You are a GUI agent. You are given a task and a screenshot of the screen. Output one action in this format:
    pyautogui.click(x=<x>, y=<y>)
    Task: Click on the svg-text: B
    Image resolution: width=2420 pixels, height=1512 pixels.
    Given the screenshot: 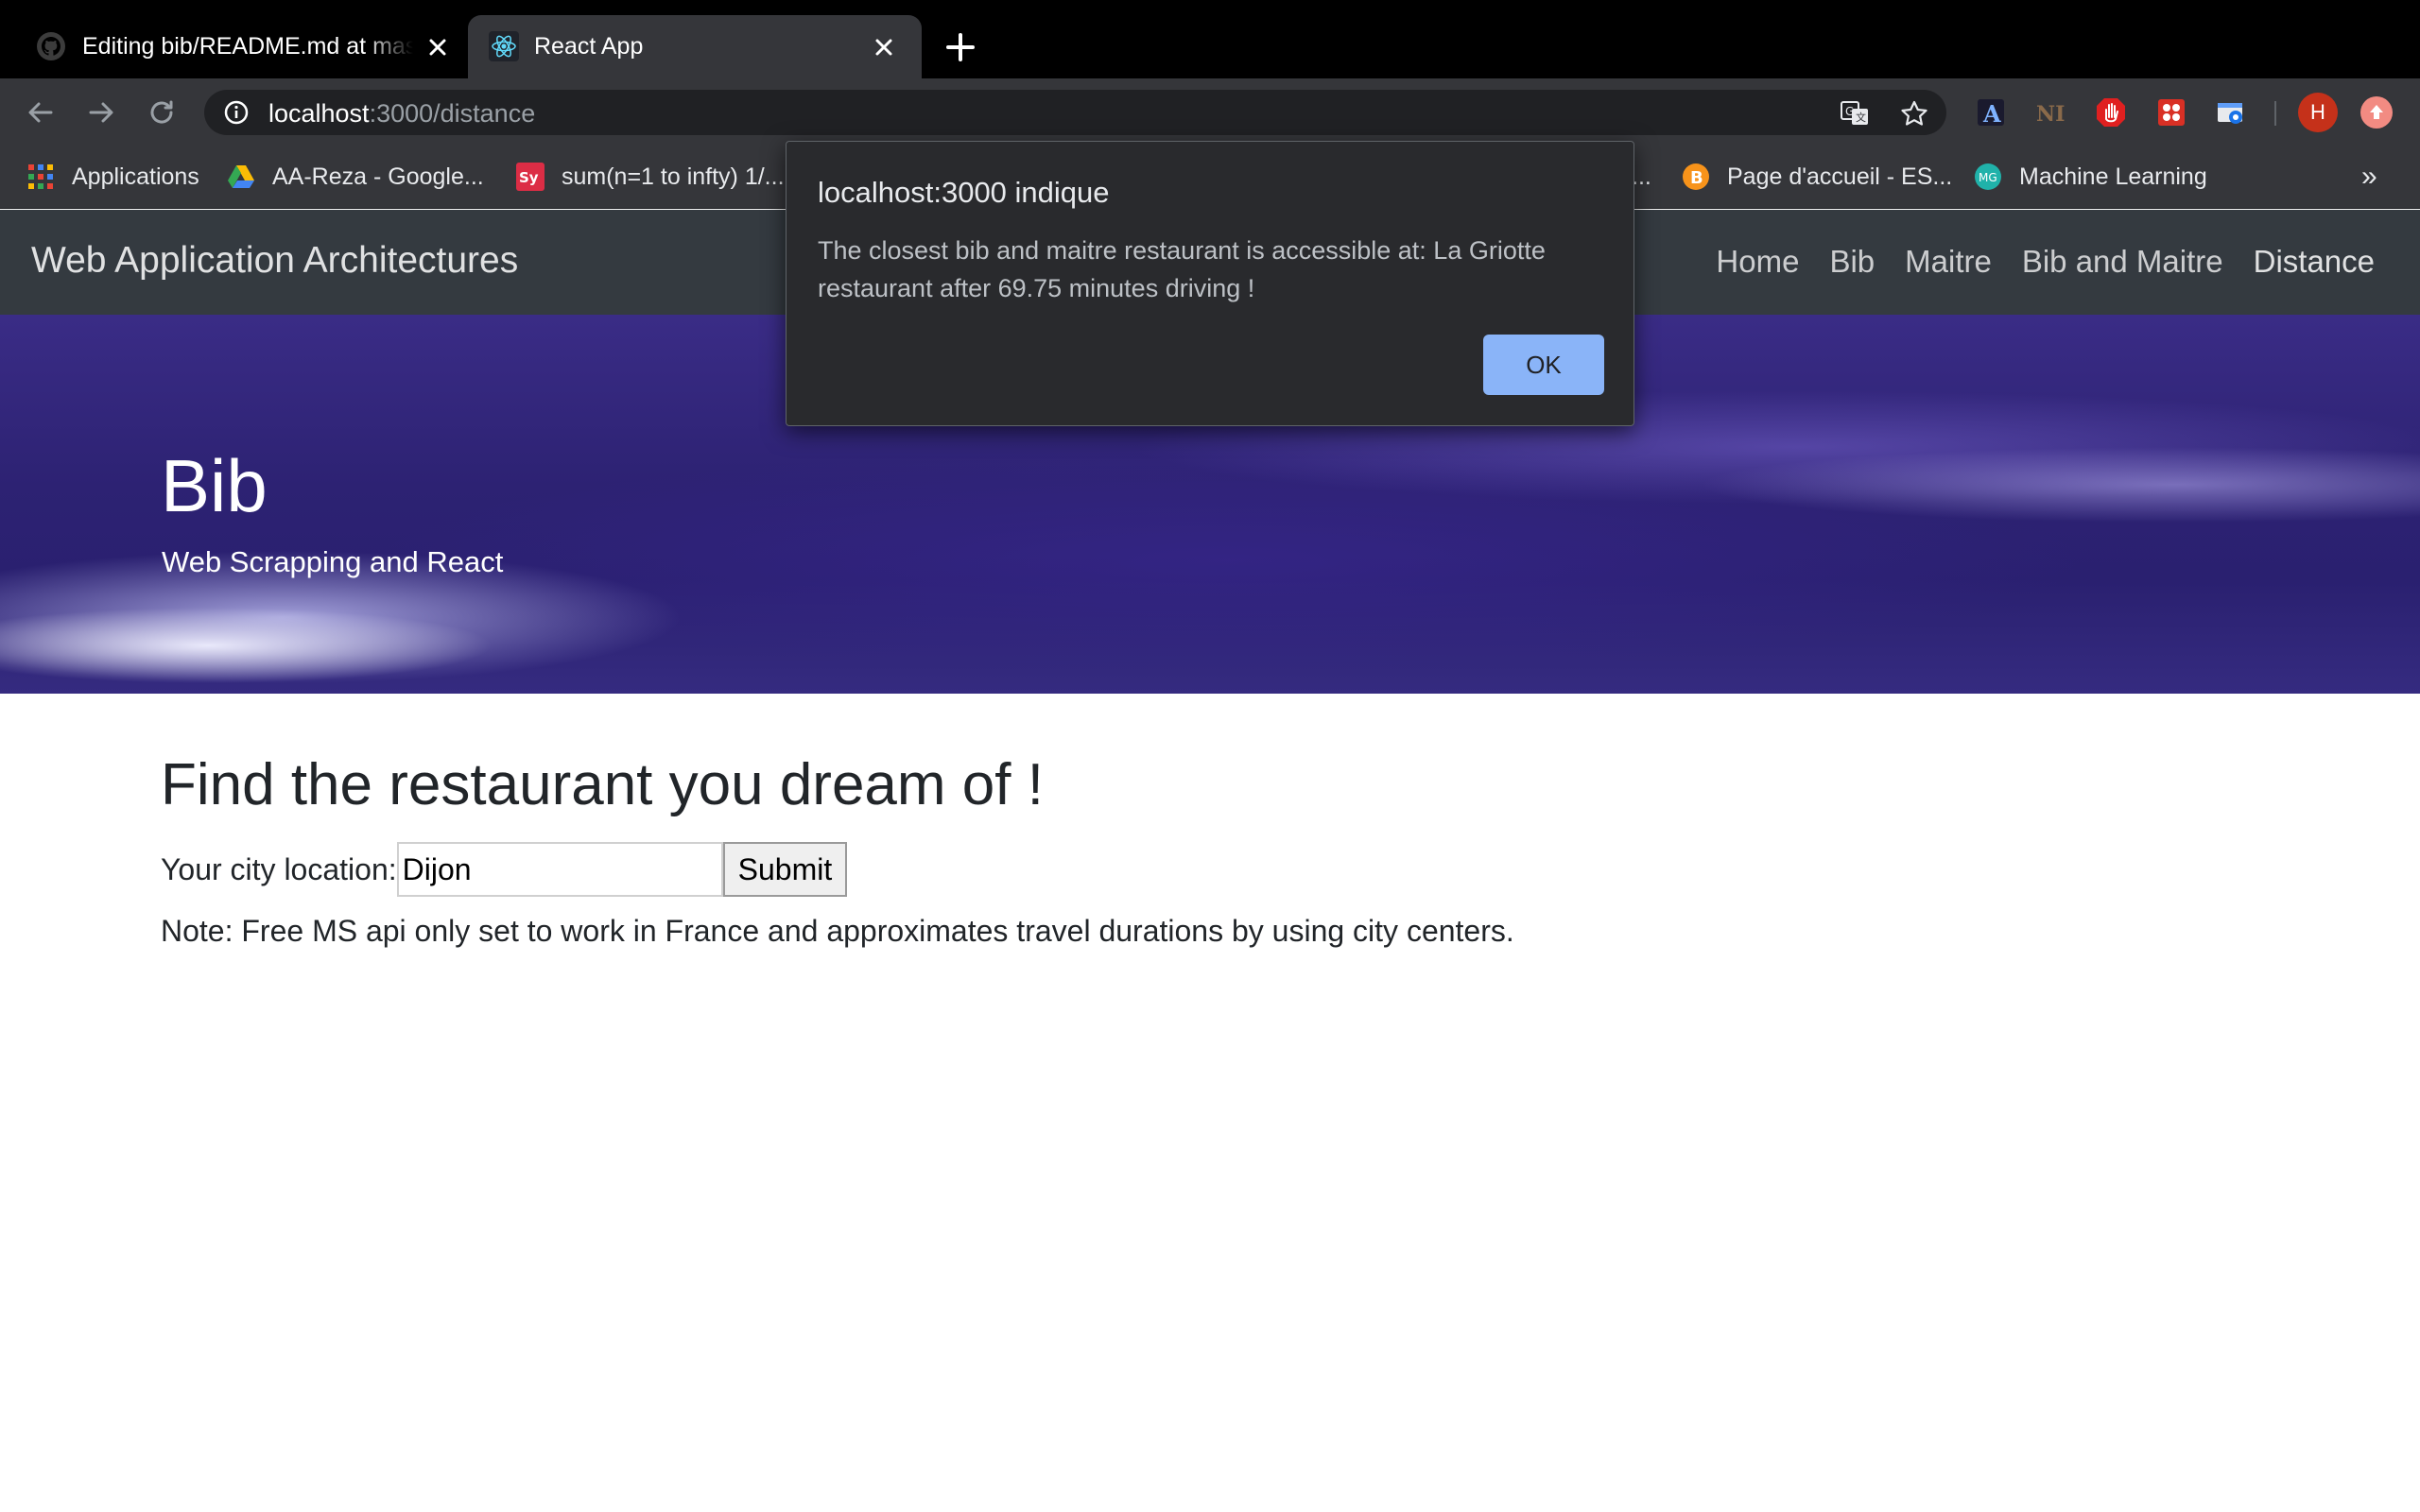 What is the action you would take?
    pyautogui.click(x=1696, y=178)
    